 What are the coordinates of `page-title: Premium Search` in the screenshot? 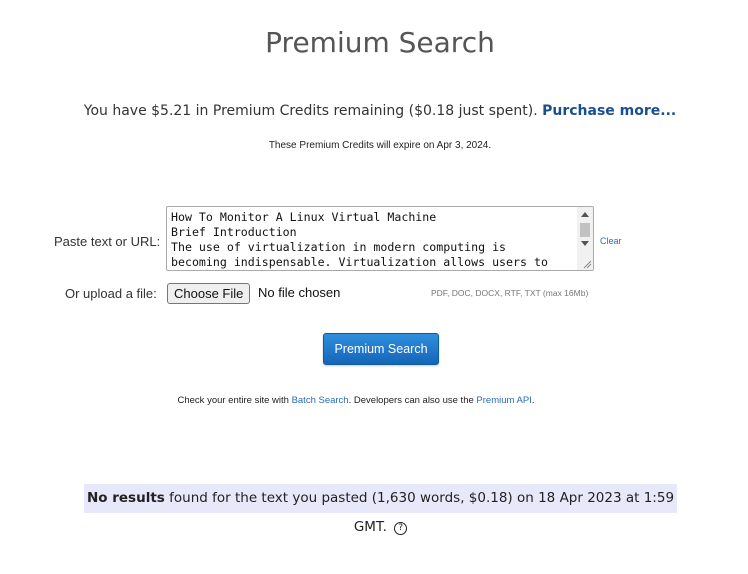 It's located at (380, 42).